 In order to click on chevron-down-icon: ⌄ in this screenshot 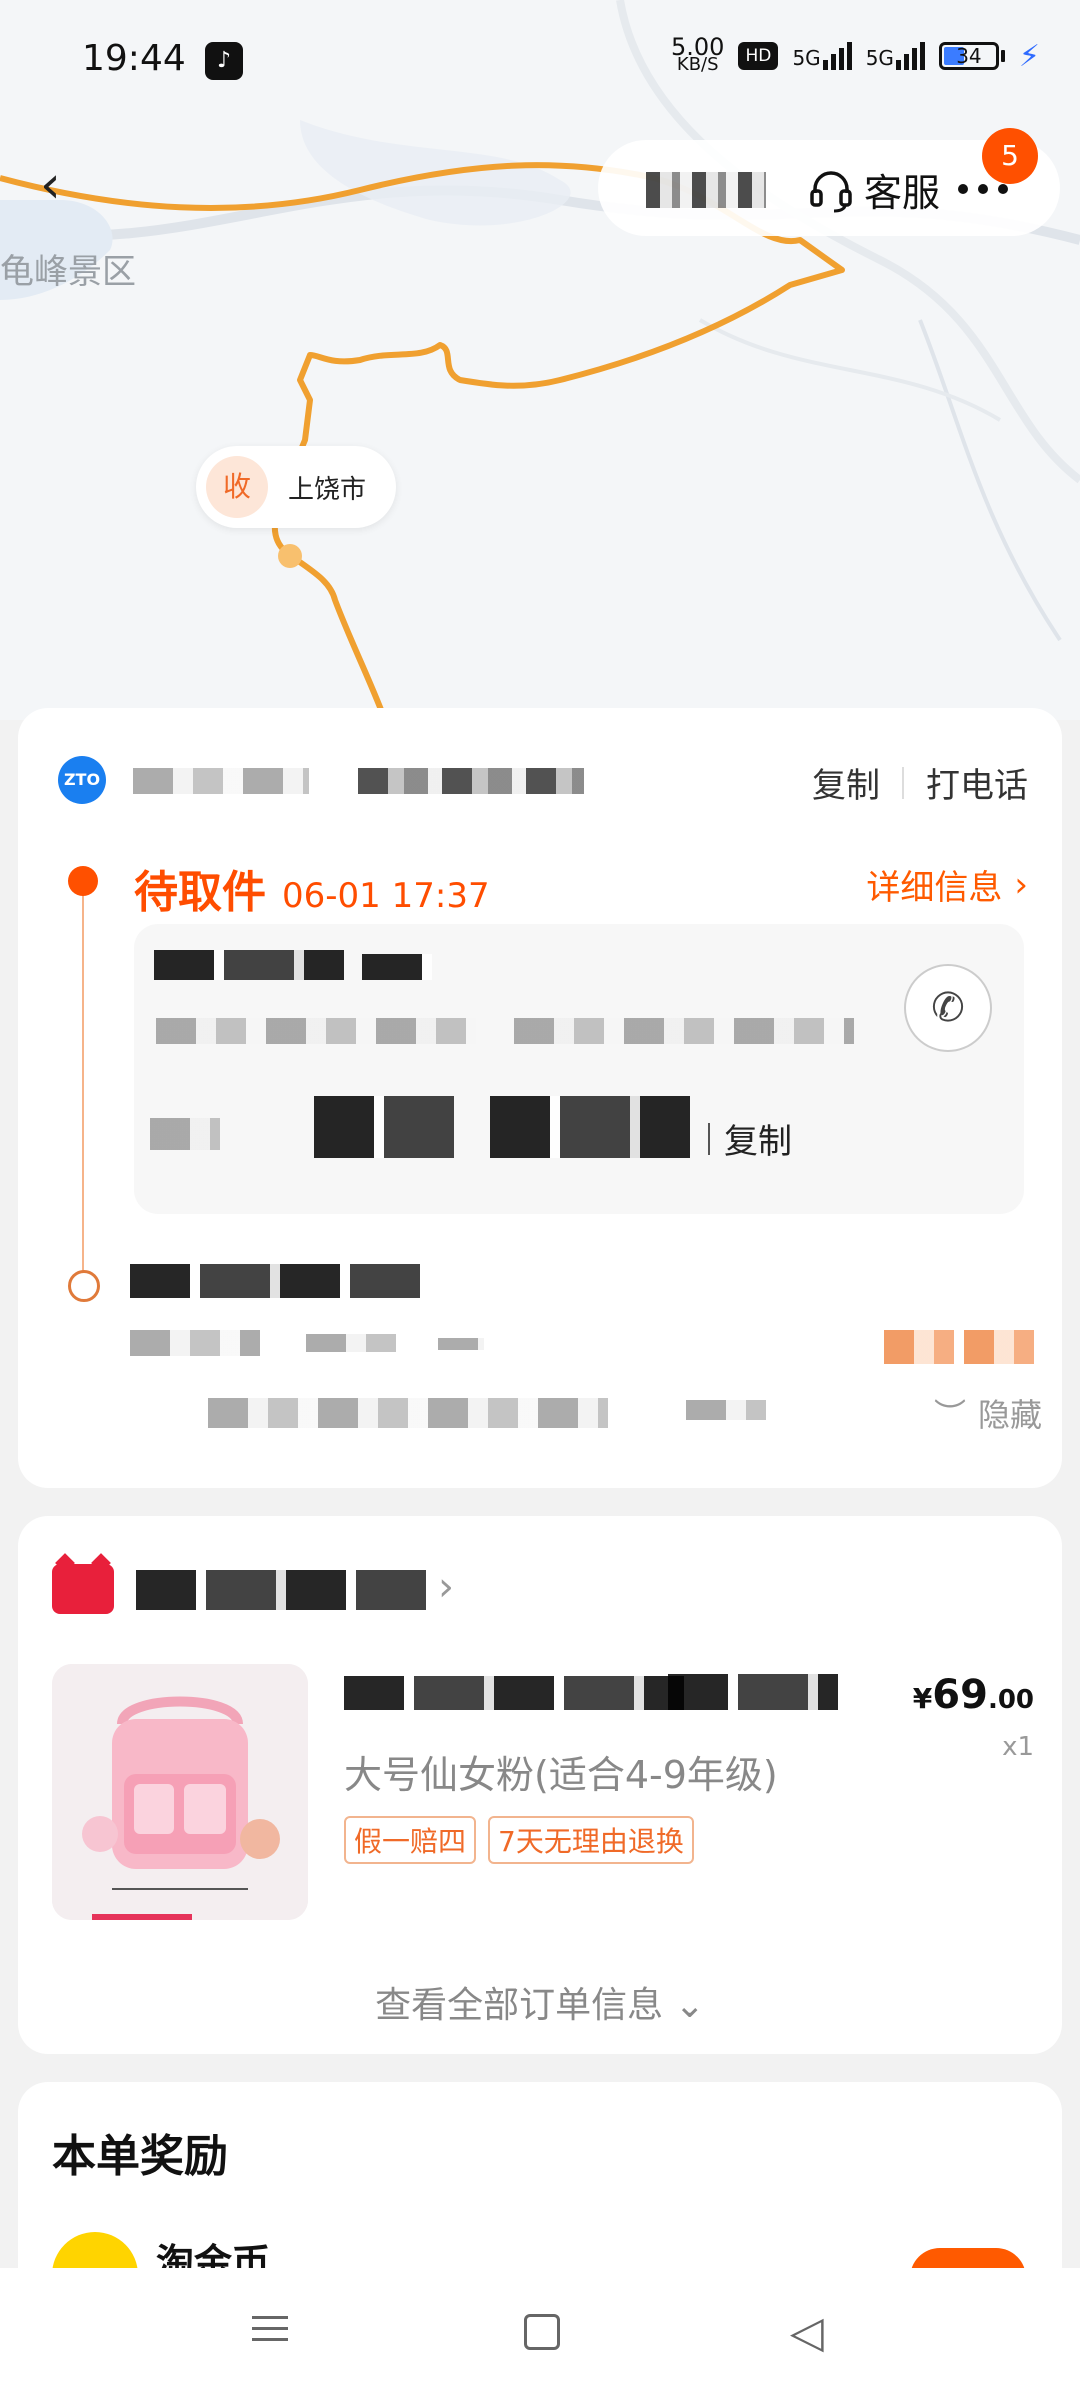, I will do `click(689, 2005)`.